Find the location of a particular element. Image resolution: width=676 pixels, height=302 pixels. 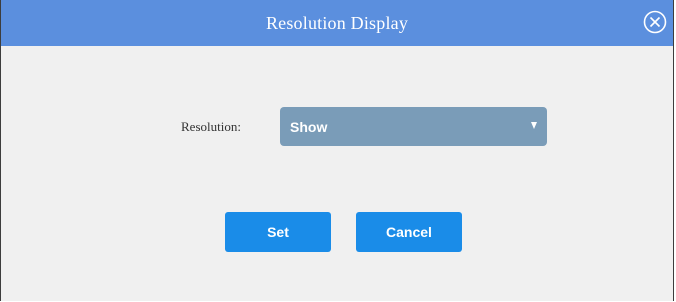

set-button: Set is located at coordinates (278, 232).